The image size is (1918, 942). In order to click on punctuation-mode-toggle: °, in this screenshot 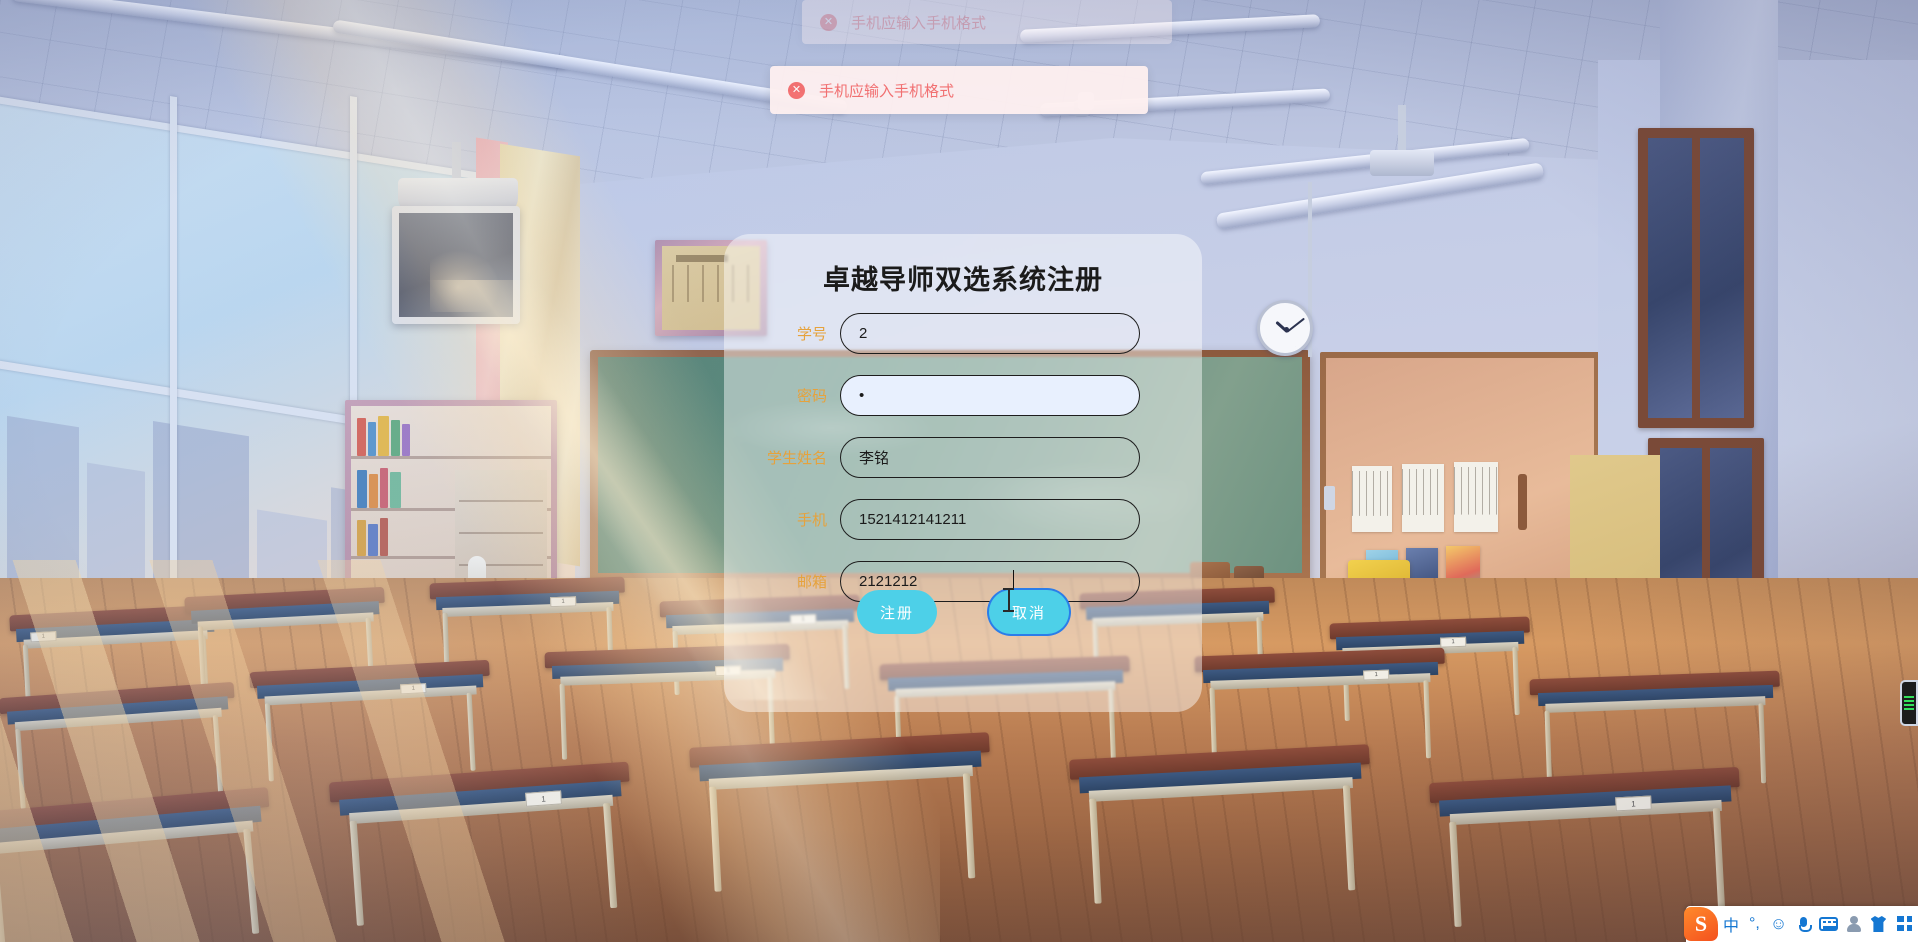, I will do `click(1754, 924)`.